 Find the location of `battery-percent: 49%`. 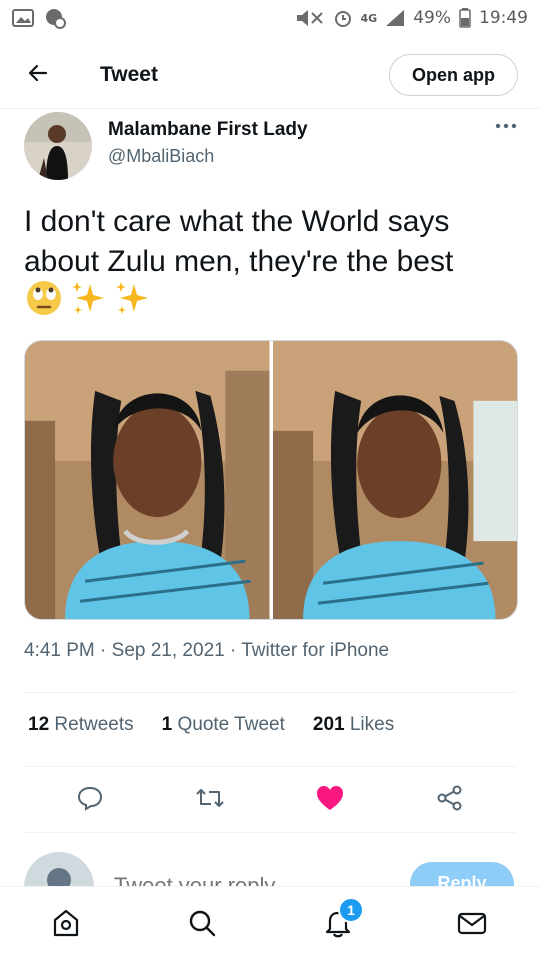

battery-percent: 49% is located at coordinates (432, 18).